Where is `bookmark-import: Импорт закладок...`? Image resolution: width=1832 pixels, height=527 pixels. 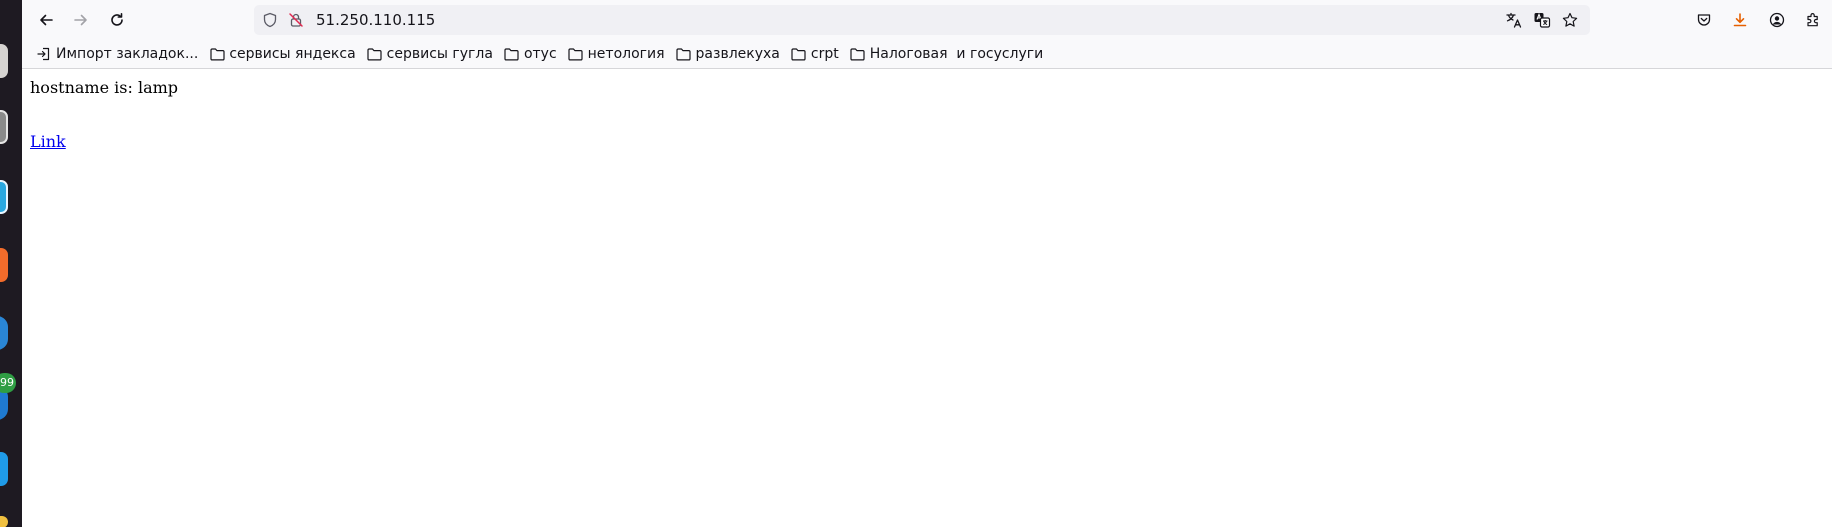
bookmark-import: Импорт закладок... is located at coordinates (117, 54).